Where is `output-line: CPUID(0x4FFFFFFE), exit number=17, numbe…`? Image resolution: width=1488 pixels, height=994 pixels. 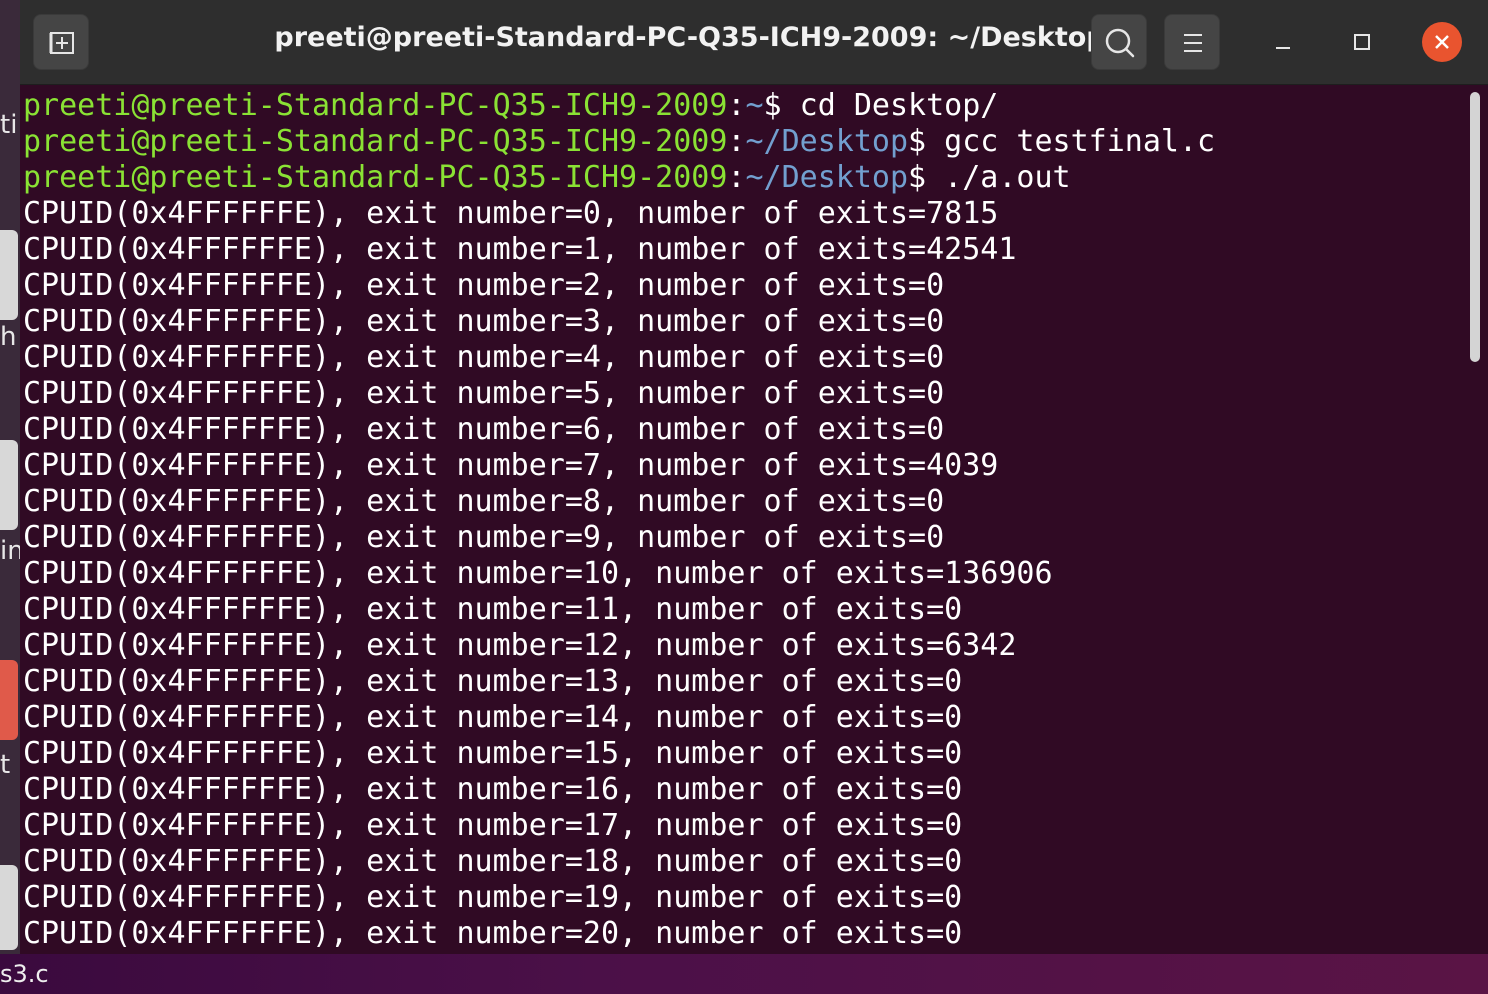
output-line: CPUID(0x4FFFFFFE), exit number=17, numbe… is located at coordinates (493, 825).